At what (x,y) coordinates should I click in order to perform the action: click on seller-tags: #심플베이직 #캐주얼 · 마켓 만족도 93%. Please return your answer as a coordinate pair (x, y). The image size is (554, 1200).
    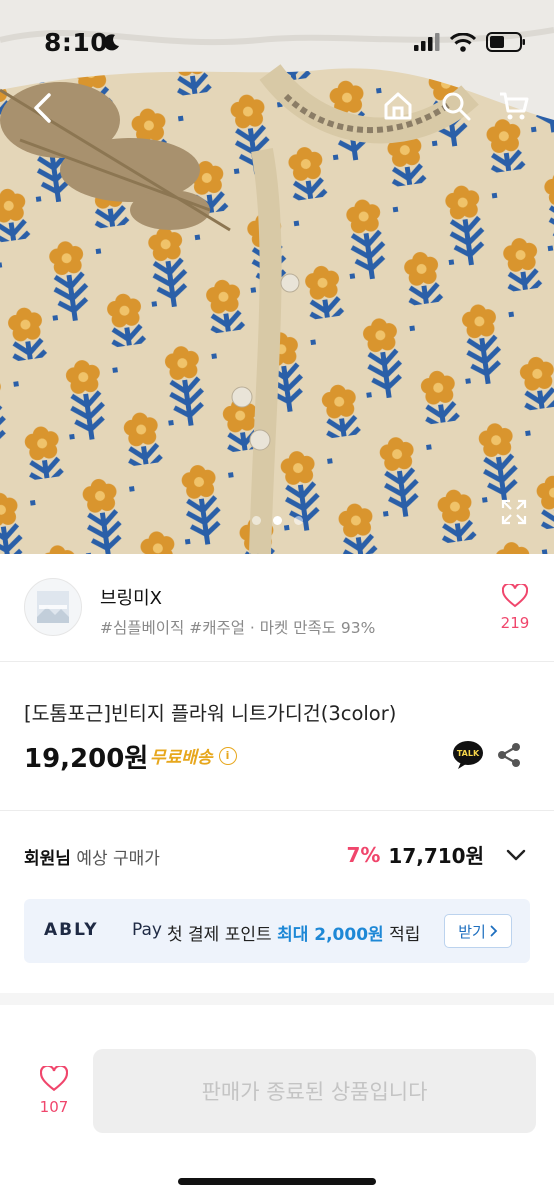
    Looking at the image, I should click on (238, 628).